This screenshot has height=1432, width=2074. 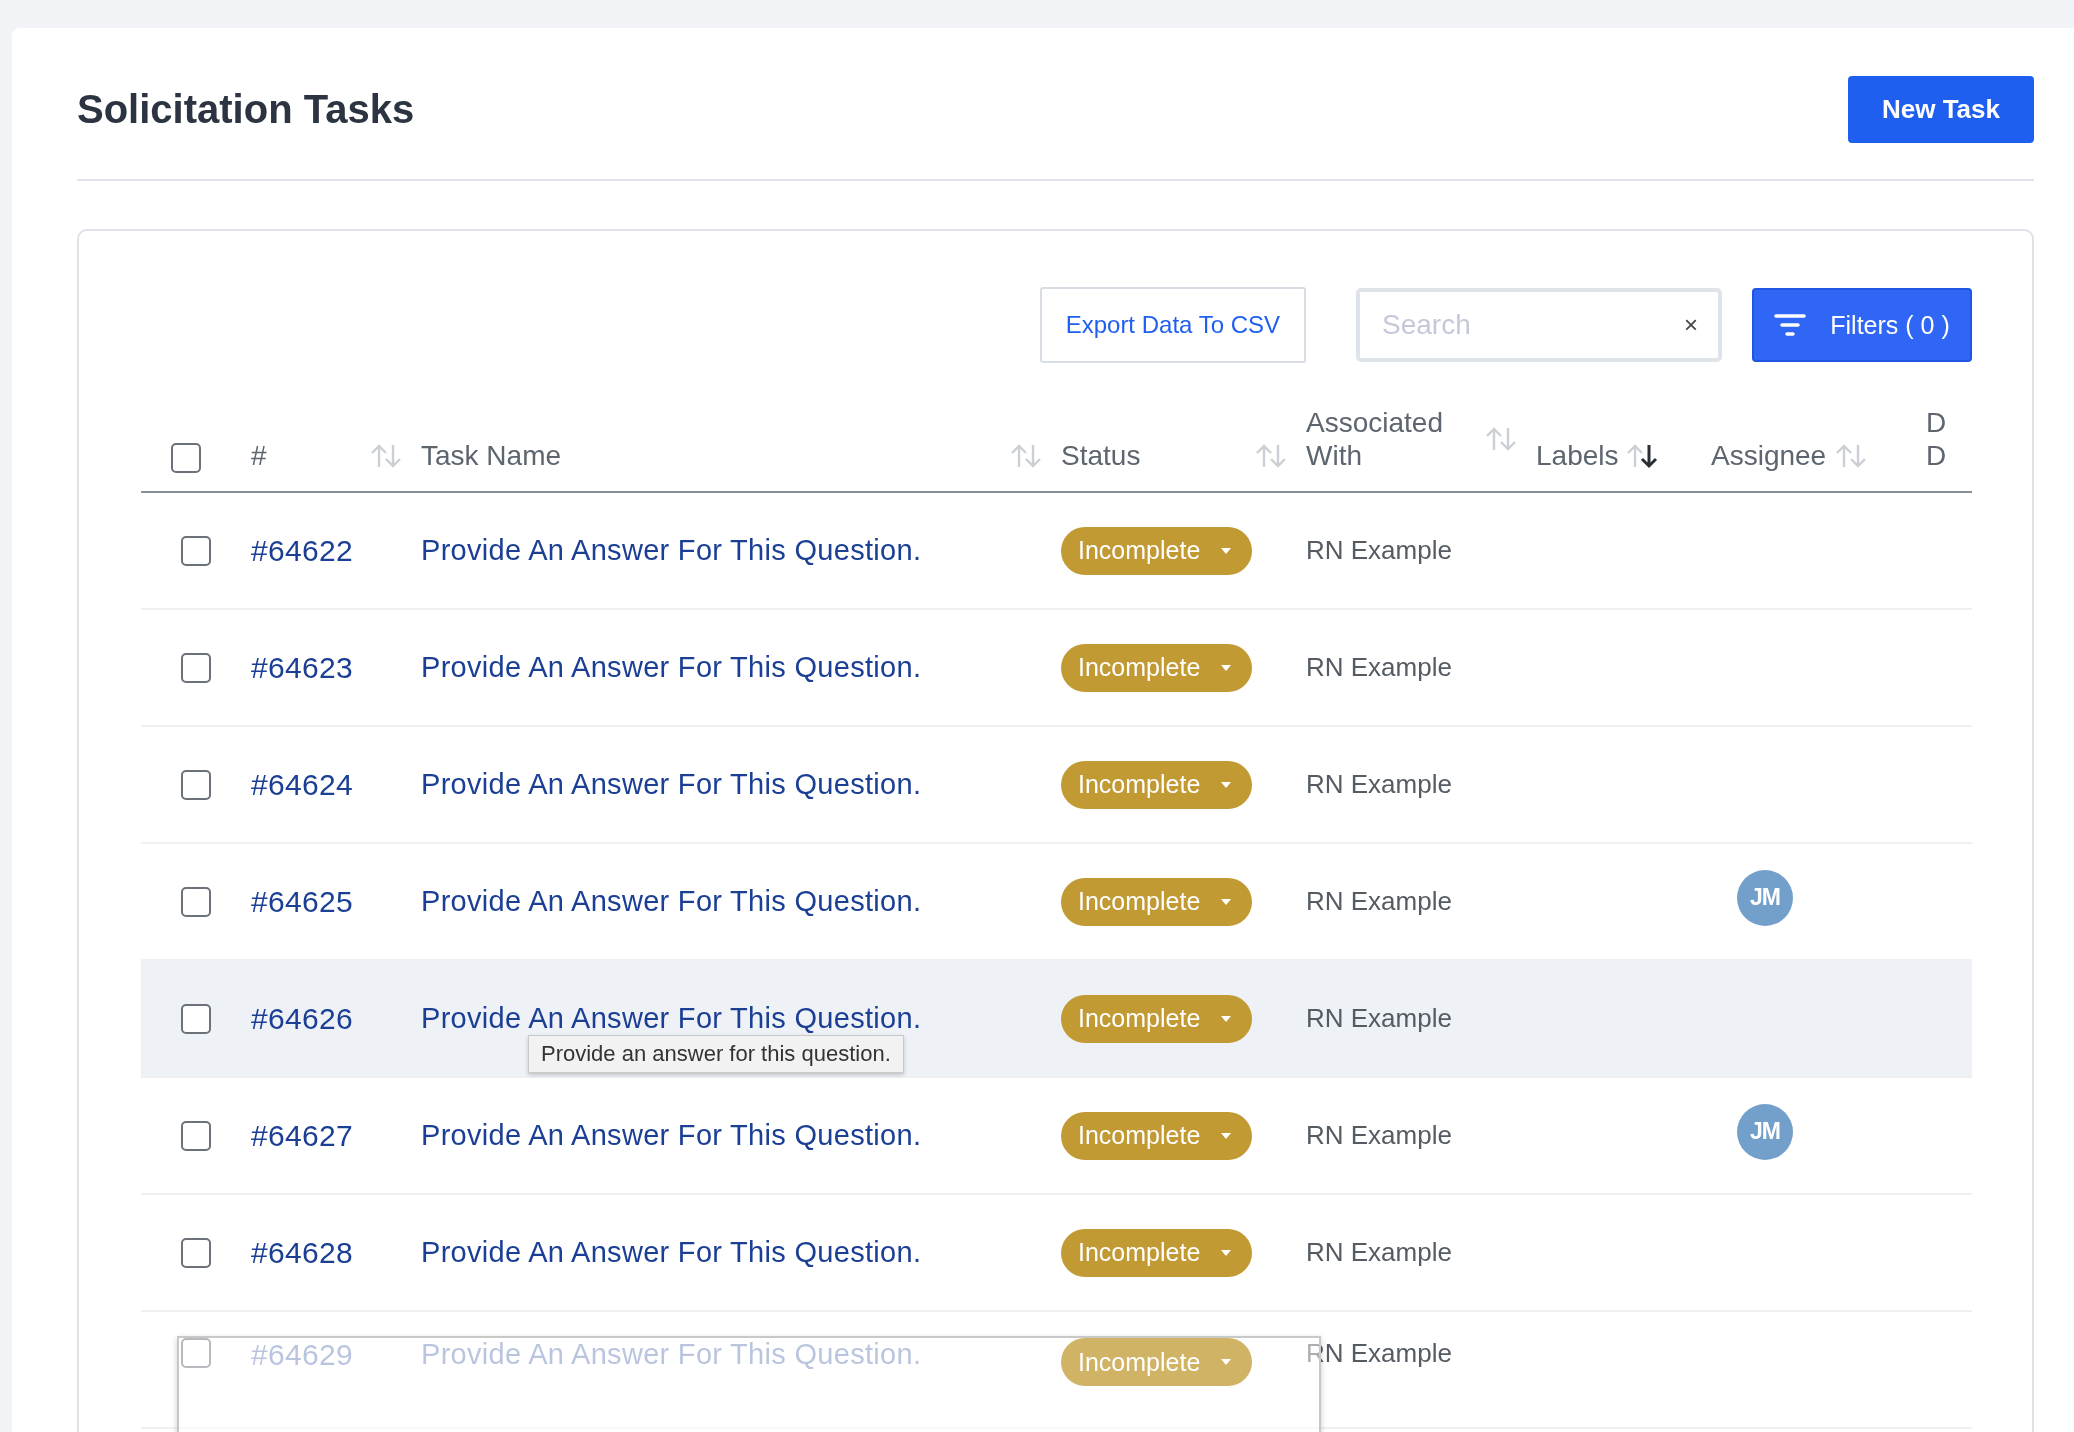 I want to click on task-id-link: #64624, so click(x=302, y=784).